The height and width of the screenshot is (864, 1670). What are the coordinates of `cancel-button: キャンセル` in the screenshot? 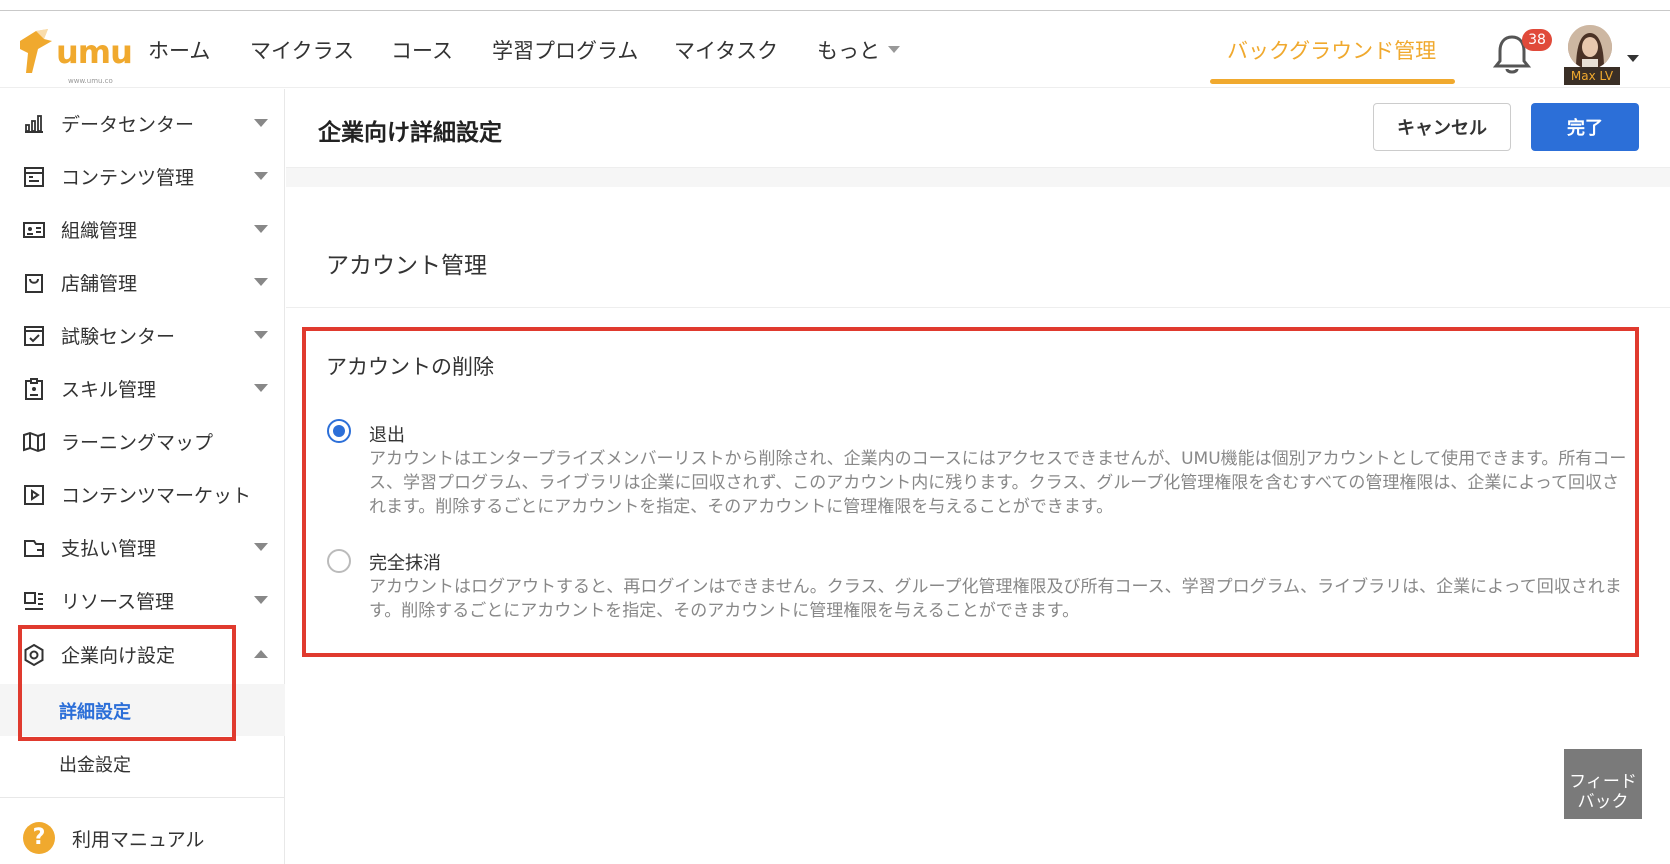 It's located at (1442, 127).